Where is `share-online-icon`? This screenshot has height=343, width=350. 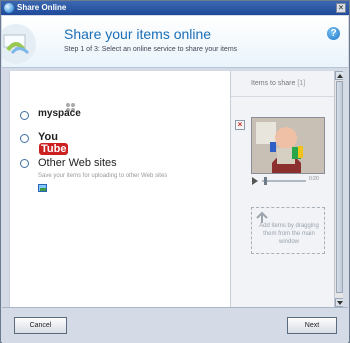
share-online-icon is located at coordinates (9, 8).